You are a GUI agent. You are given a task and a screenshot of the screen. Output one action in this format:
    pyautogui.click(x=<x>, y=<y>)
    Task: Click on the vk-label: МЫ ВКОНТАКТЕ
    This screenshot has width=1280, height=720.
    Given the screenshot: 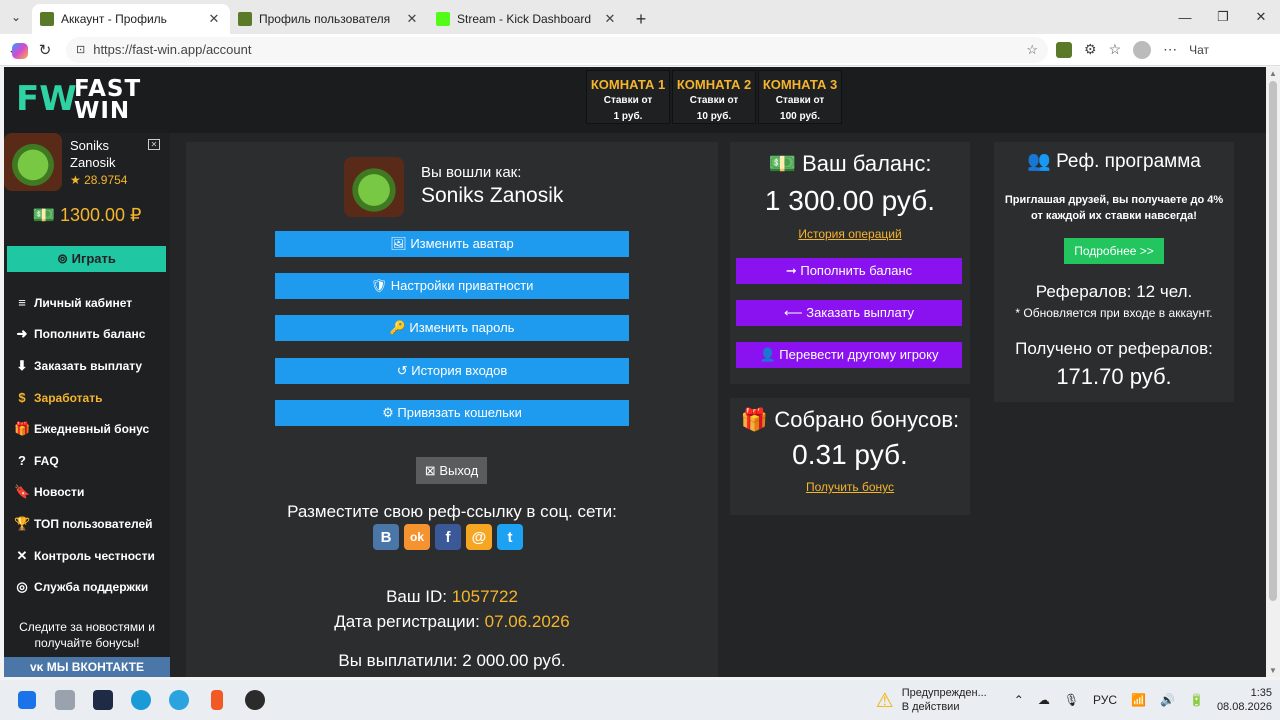 What is the action you would take?
    pyautogui.click(x=95, y=667)
    